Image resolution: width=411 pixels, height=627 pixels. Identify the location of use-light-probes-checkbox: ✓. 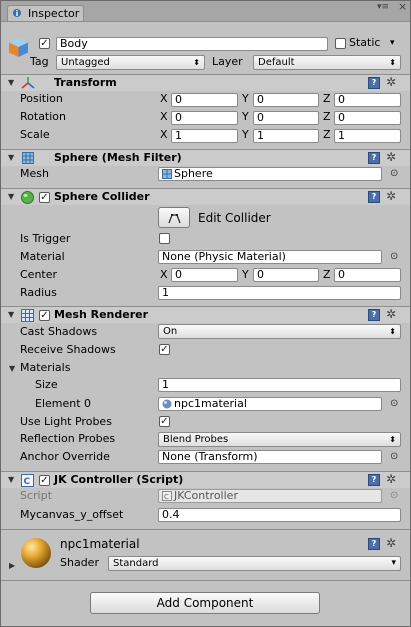
(164, 421).